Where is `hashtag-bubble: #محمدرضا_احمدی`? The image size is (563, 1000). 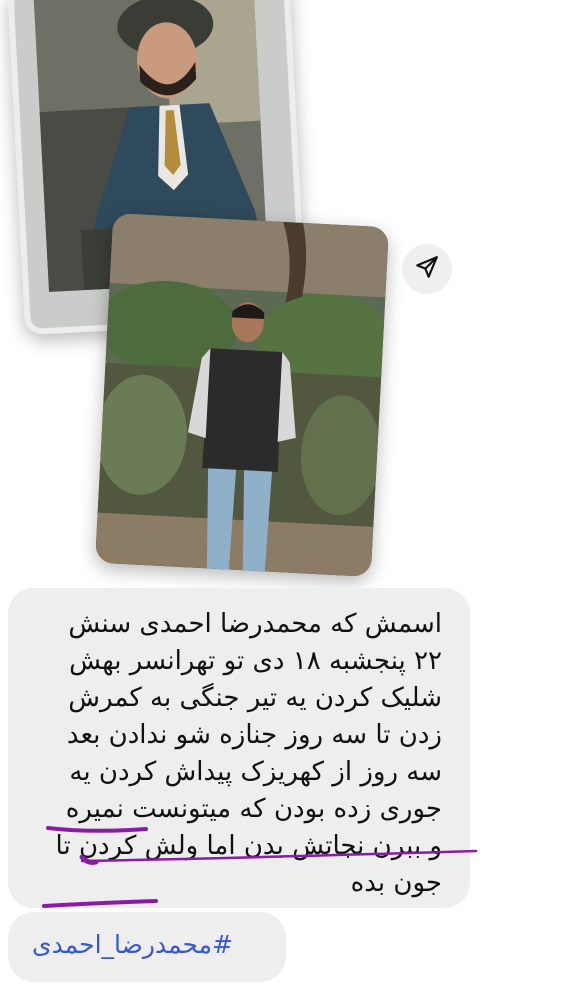
hashtag-bubble: #محمدرضا_احمدی is located at coordinates (147, 947).